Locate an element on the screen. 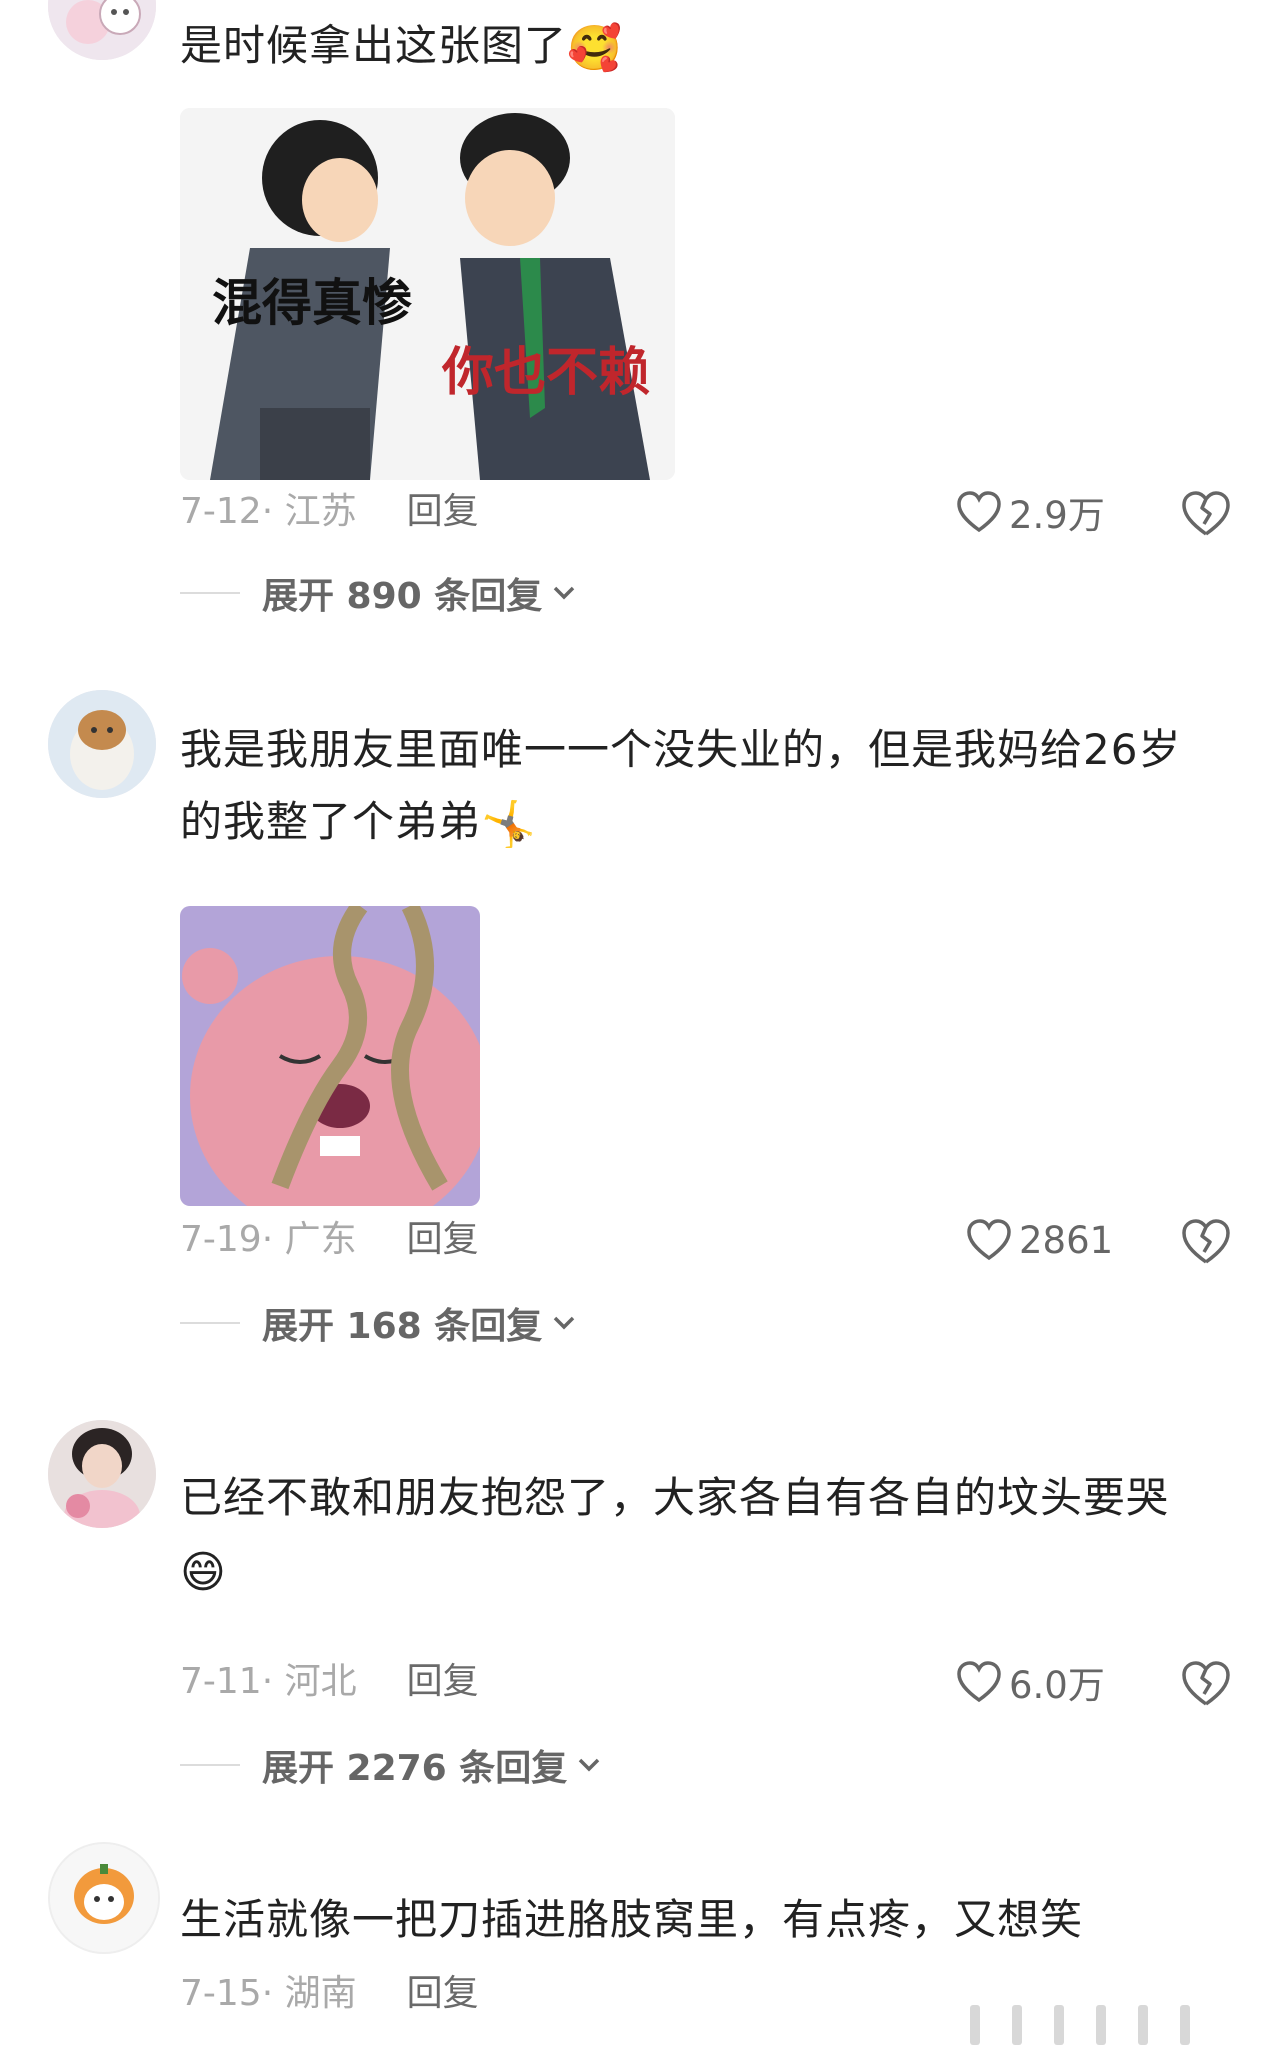 The image size is (1279, 2049). comment-meta: 7-19· 广东 回复 is located at coordinates (329, 1240).